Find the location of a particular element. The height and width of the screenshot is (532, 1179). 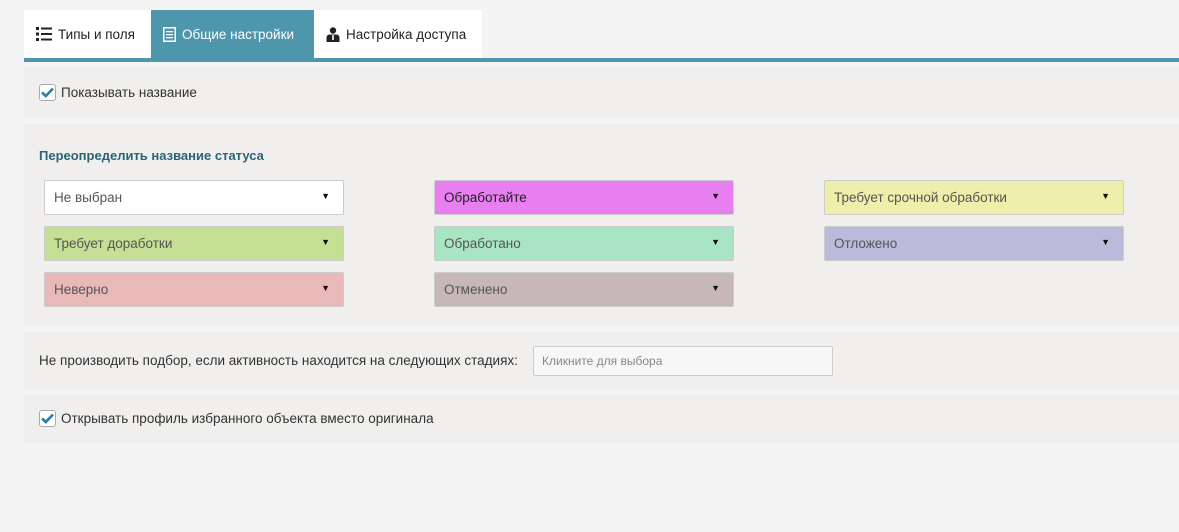

status-select-processed: Обработано ▼ is located at coordinates (584, 243).